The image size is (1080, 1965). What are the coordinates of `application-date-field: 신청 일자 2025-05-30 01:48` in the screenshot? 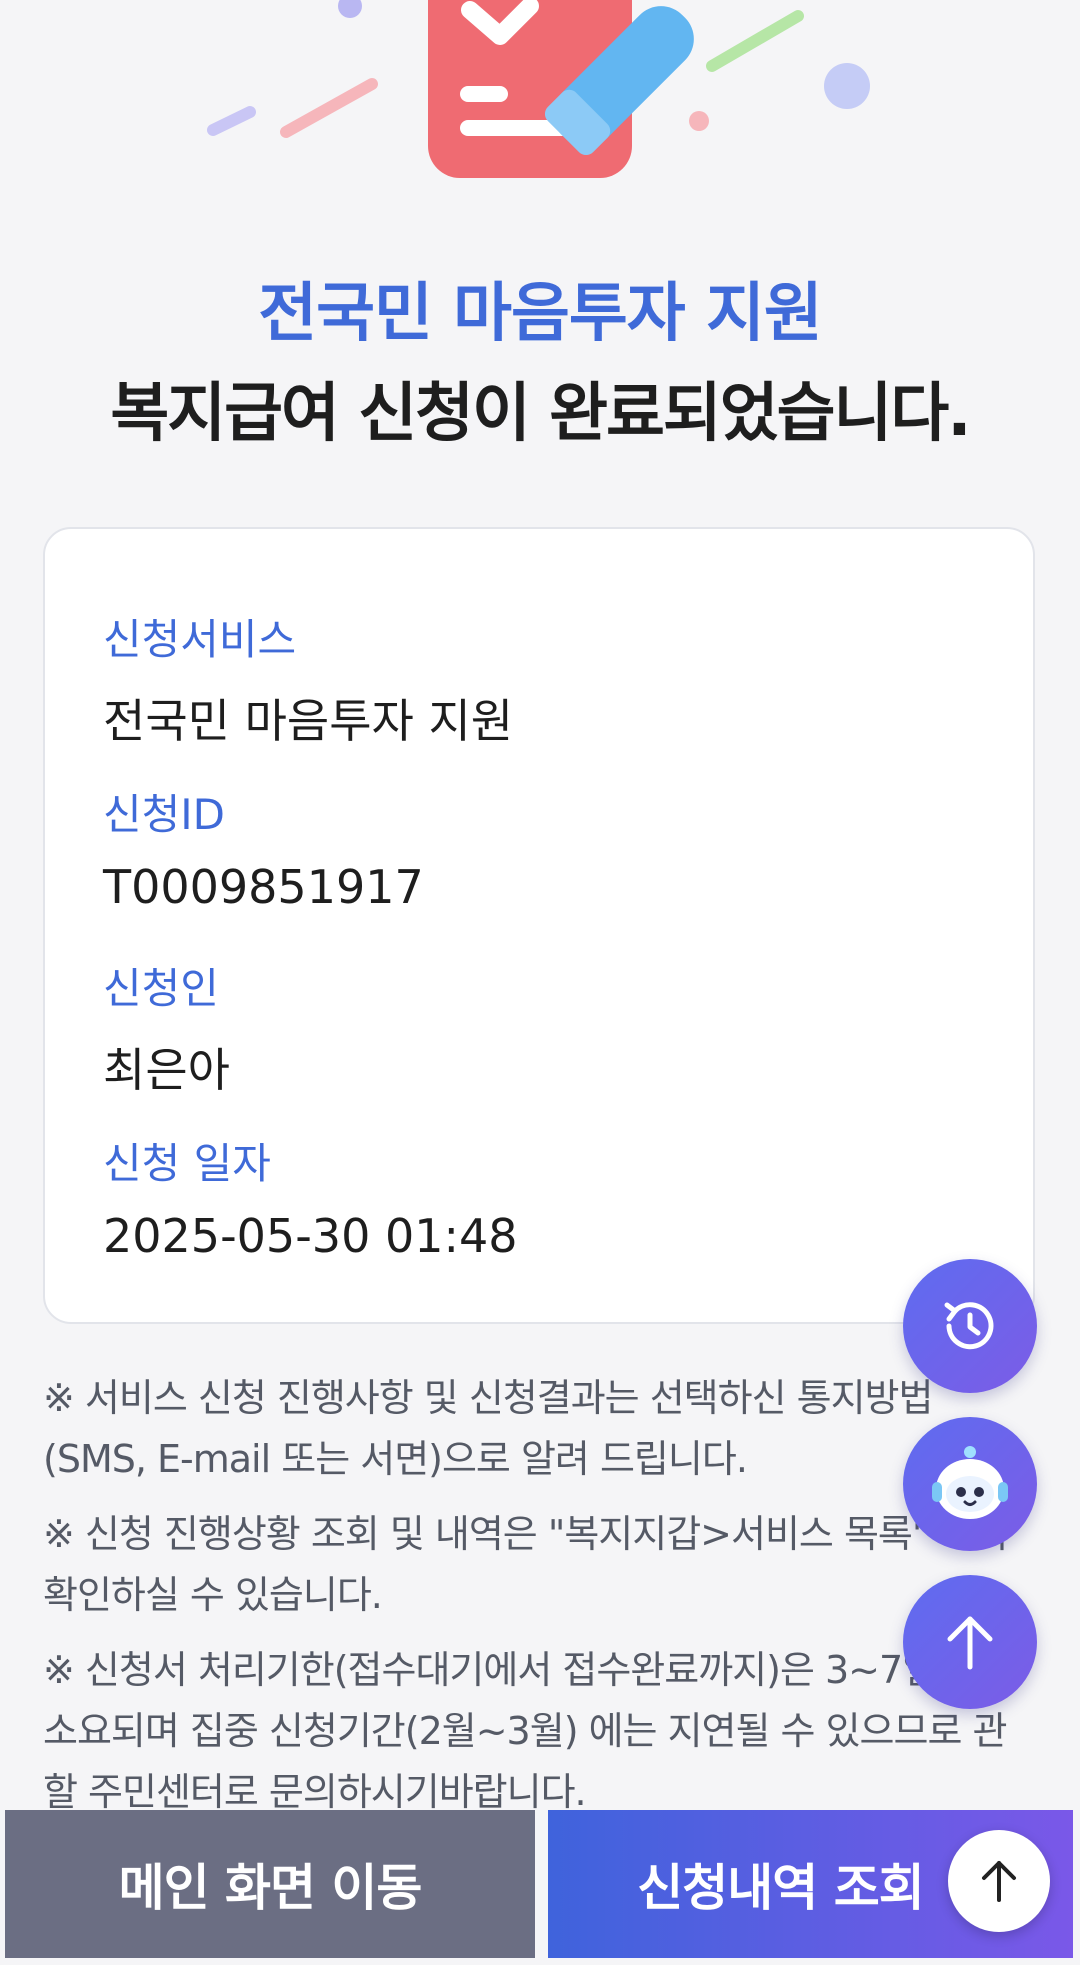 It's located at (310, 1196).